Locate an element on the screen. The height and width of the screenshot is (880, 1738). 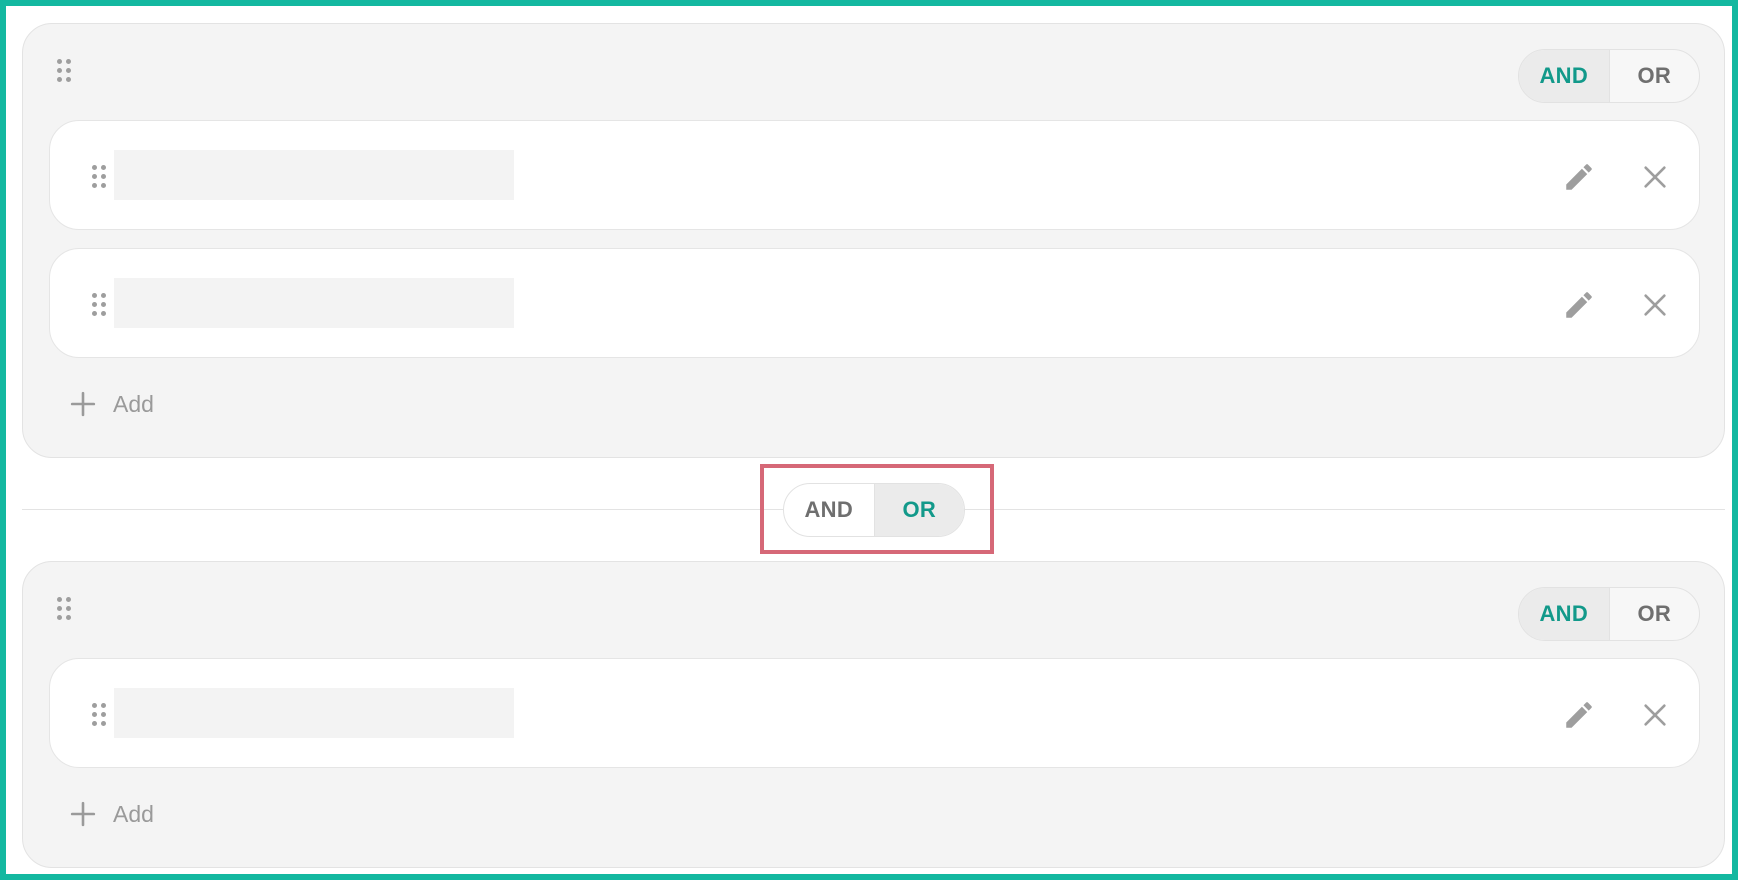
connector-or-button: OR is located at coordinates (918, 510).